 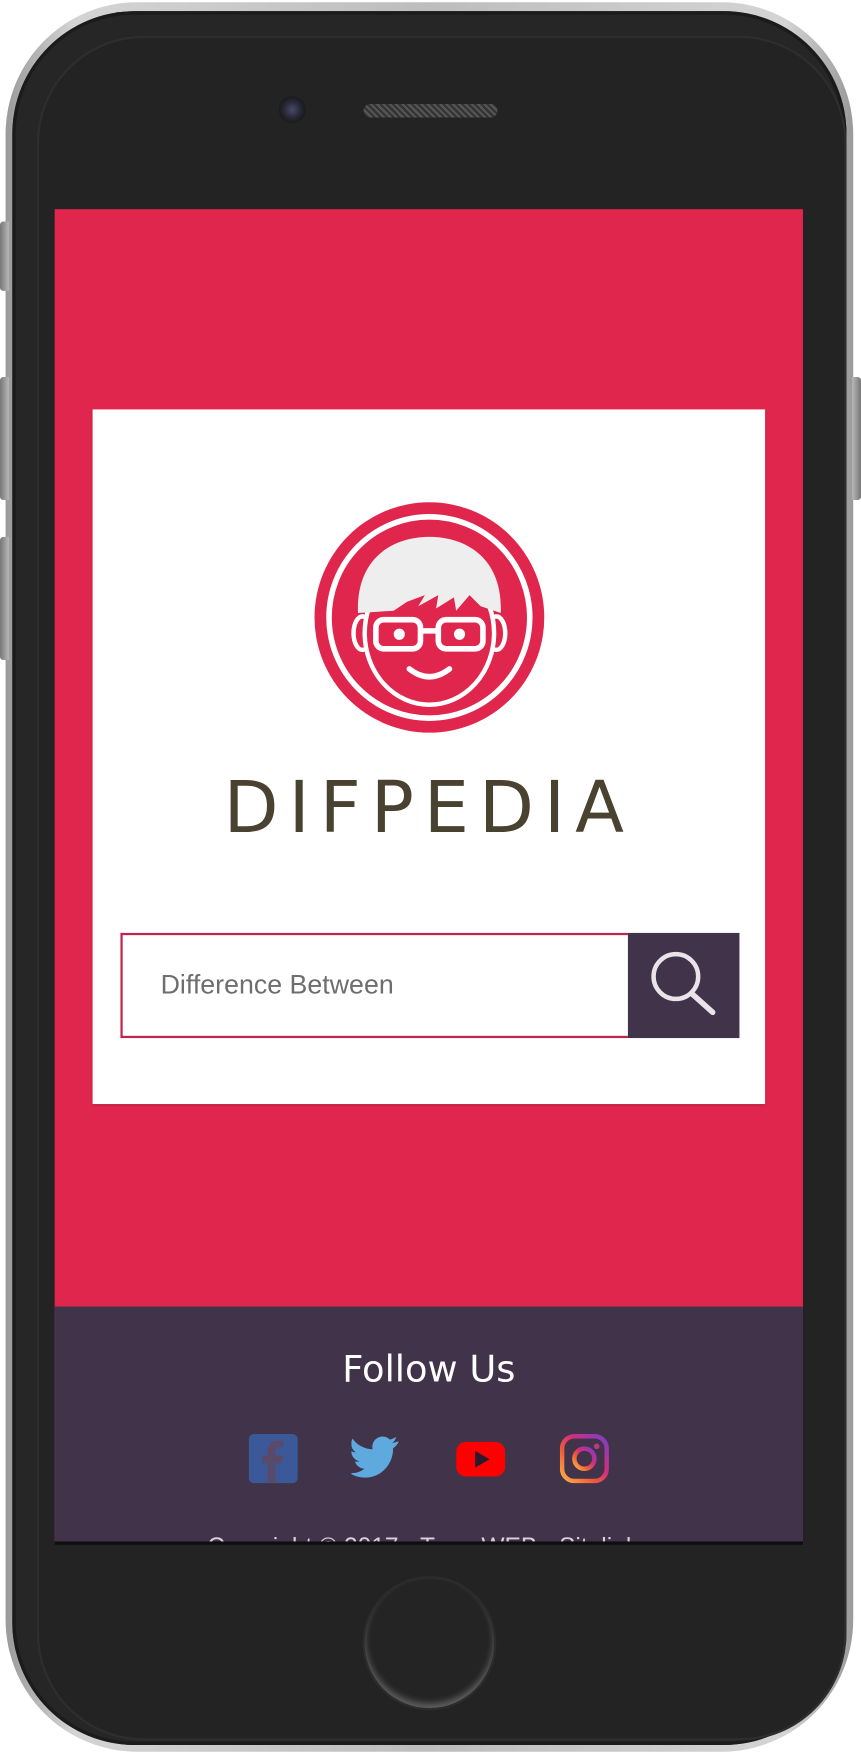 What do you see at coordinates (584, 1459) in the screenshot?
I see `instagram-icon` at bounding box center [584, 1459].